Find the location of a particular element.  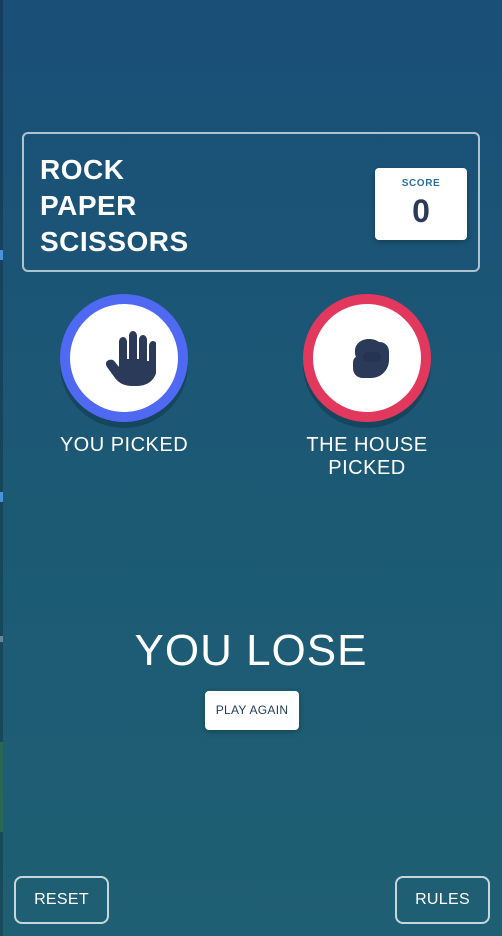

game-title-line: ROCK is located at coordinates (82, 169).